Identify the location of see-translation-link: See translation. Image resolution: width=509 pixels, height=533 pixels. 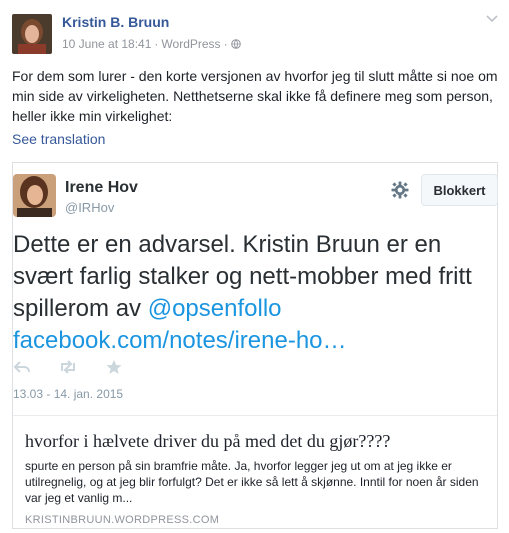
(58, 139).